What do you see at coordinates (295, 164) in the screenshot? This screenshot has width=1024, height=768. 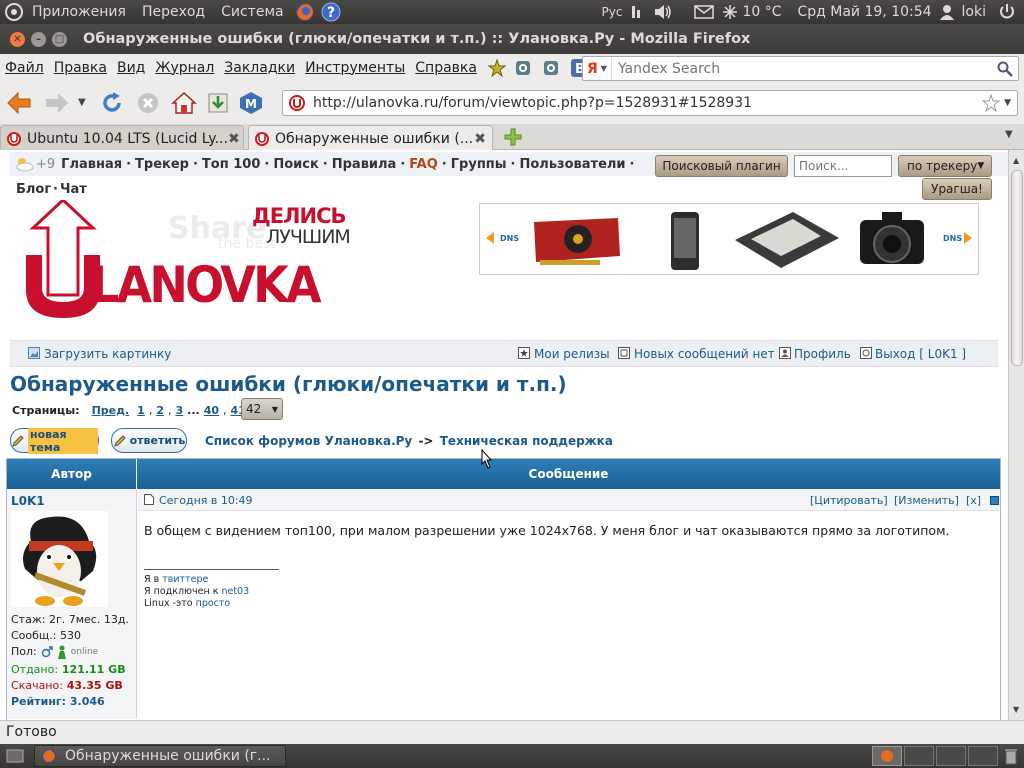 I see `nav-search: Поиск` at bounding box center [295, 164].